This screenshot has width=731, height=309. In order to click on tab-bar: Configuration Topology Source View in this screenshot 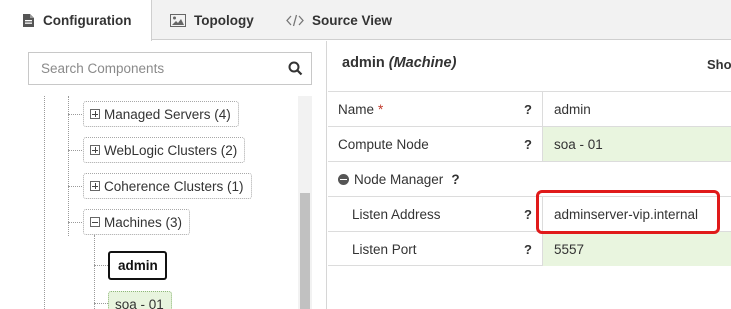, I will do `click(365, 20)`.